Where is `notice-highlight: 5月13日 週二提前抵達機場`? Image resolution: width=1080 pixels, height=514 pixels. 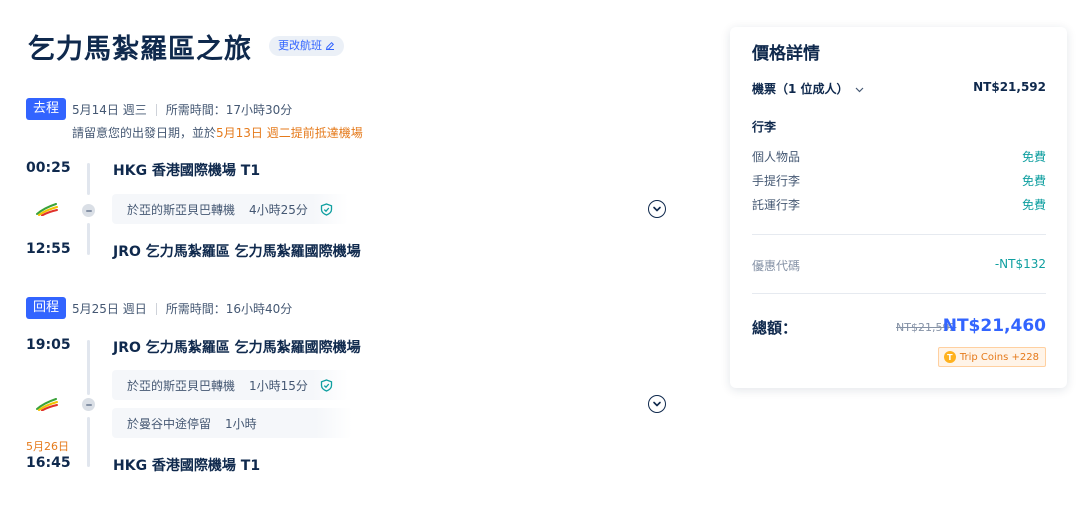
notice-highlight: 5月13日 週二提前抵達機場 is located at coordinates (289, 133).